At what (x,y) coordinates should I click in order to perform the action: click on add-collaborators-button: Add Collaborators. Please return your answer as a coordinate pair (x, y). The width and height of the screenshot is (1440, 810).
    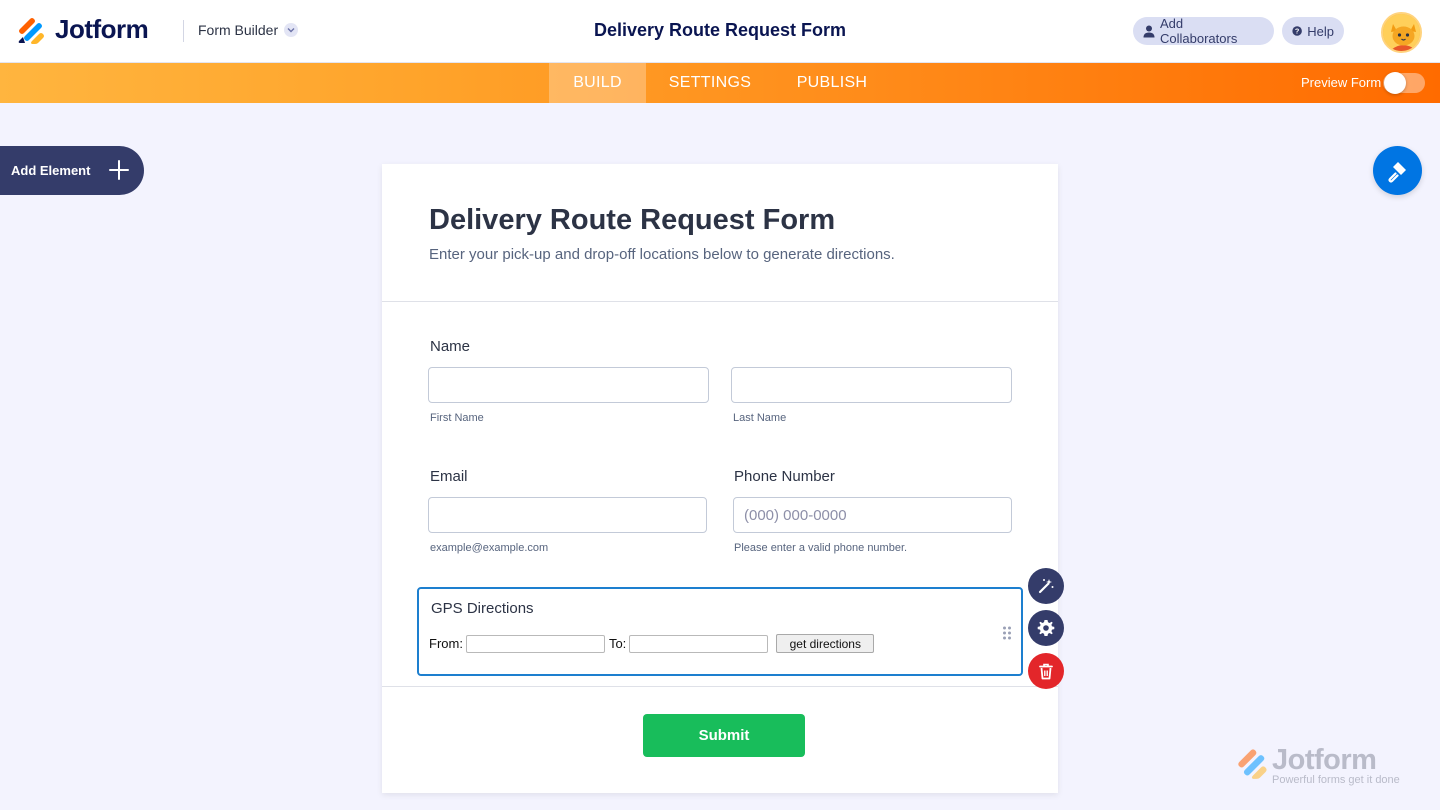
    Looking at the image, I should click on (1203, 31).